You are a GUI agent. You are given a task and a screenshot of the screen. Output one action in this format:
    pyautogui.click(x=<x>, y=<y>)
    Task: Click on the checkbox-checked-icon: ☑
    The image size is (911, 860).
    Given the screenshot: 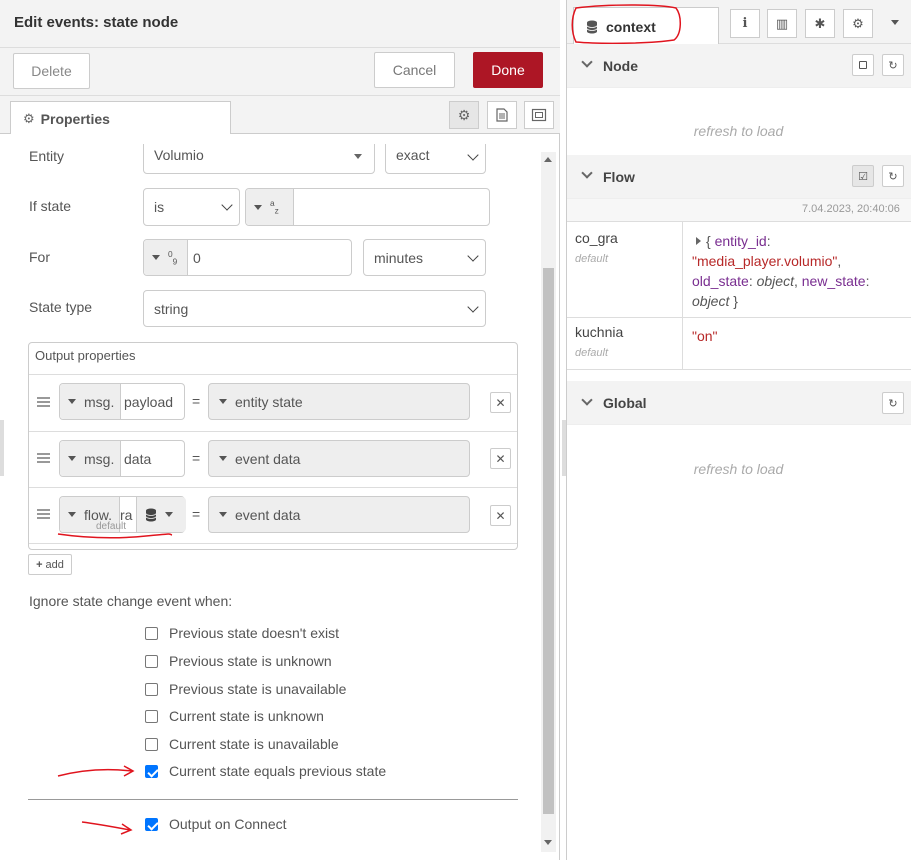 What is the action you would take?
    pyautogui.click(x=863, y=176)
    